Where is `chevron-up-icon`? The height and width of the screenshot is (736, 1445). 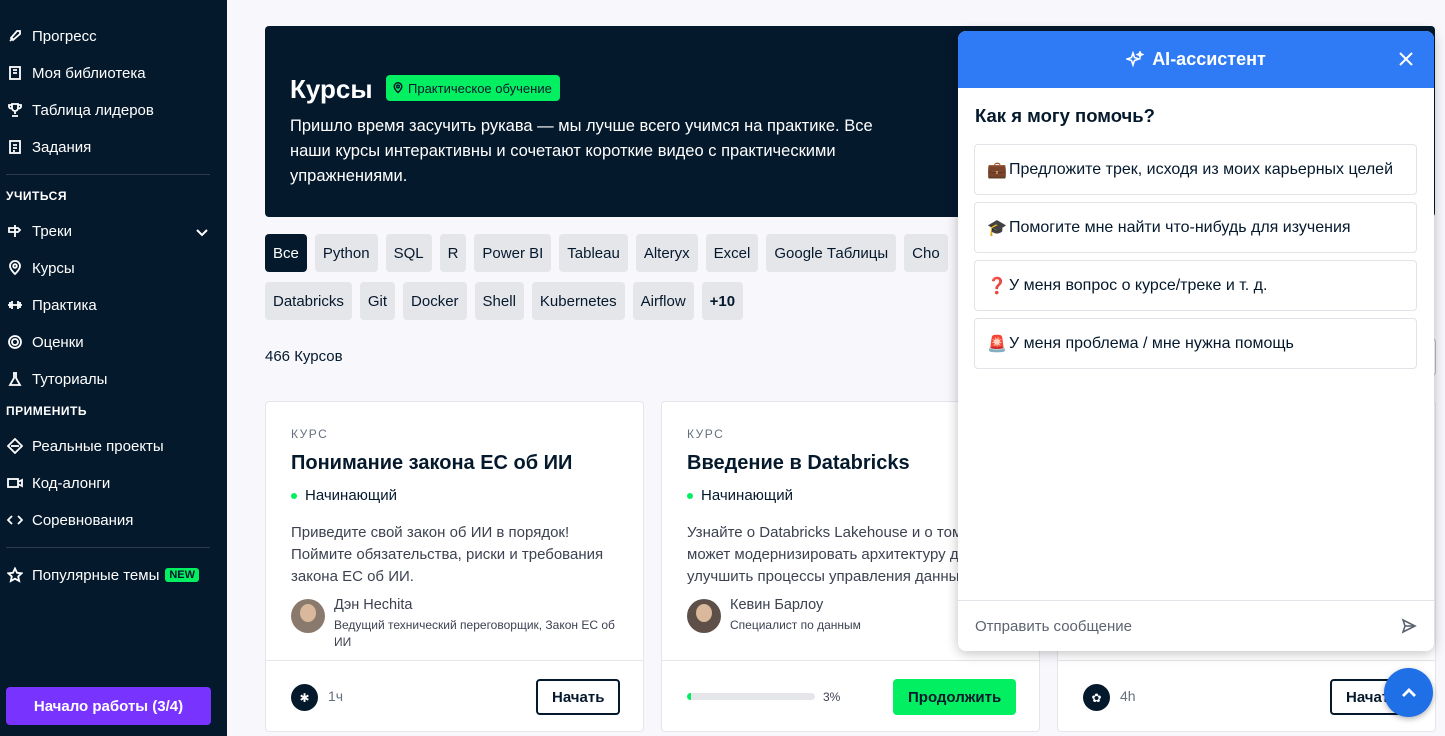 chevron-up-icon is located at coordinates (1408, 692).